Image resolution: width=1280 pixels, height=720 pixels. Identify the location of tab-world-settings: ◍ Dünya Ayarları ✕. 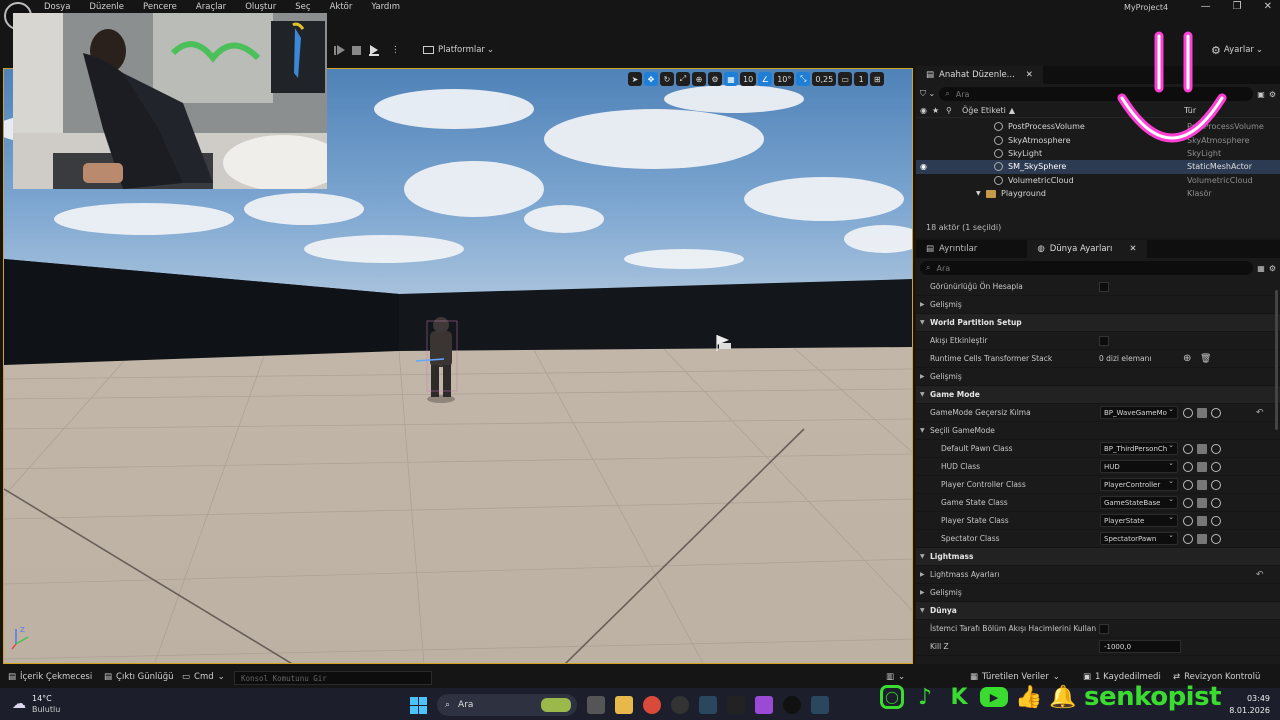
(1087, 249).